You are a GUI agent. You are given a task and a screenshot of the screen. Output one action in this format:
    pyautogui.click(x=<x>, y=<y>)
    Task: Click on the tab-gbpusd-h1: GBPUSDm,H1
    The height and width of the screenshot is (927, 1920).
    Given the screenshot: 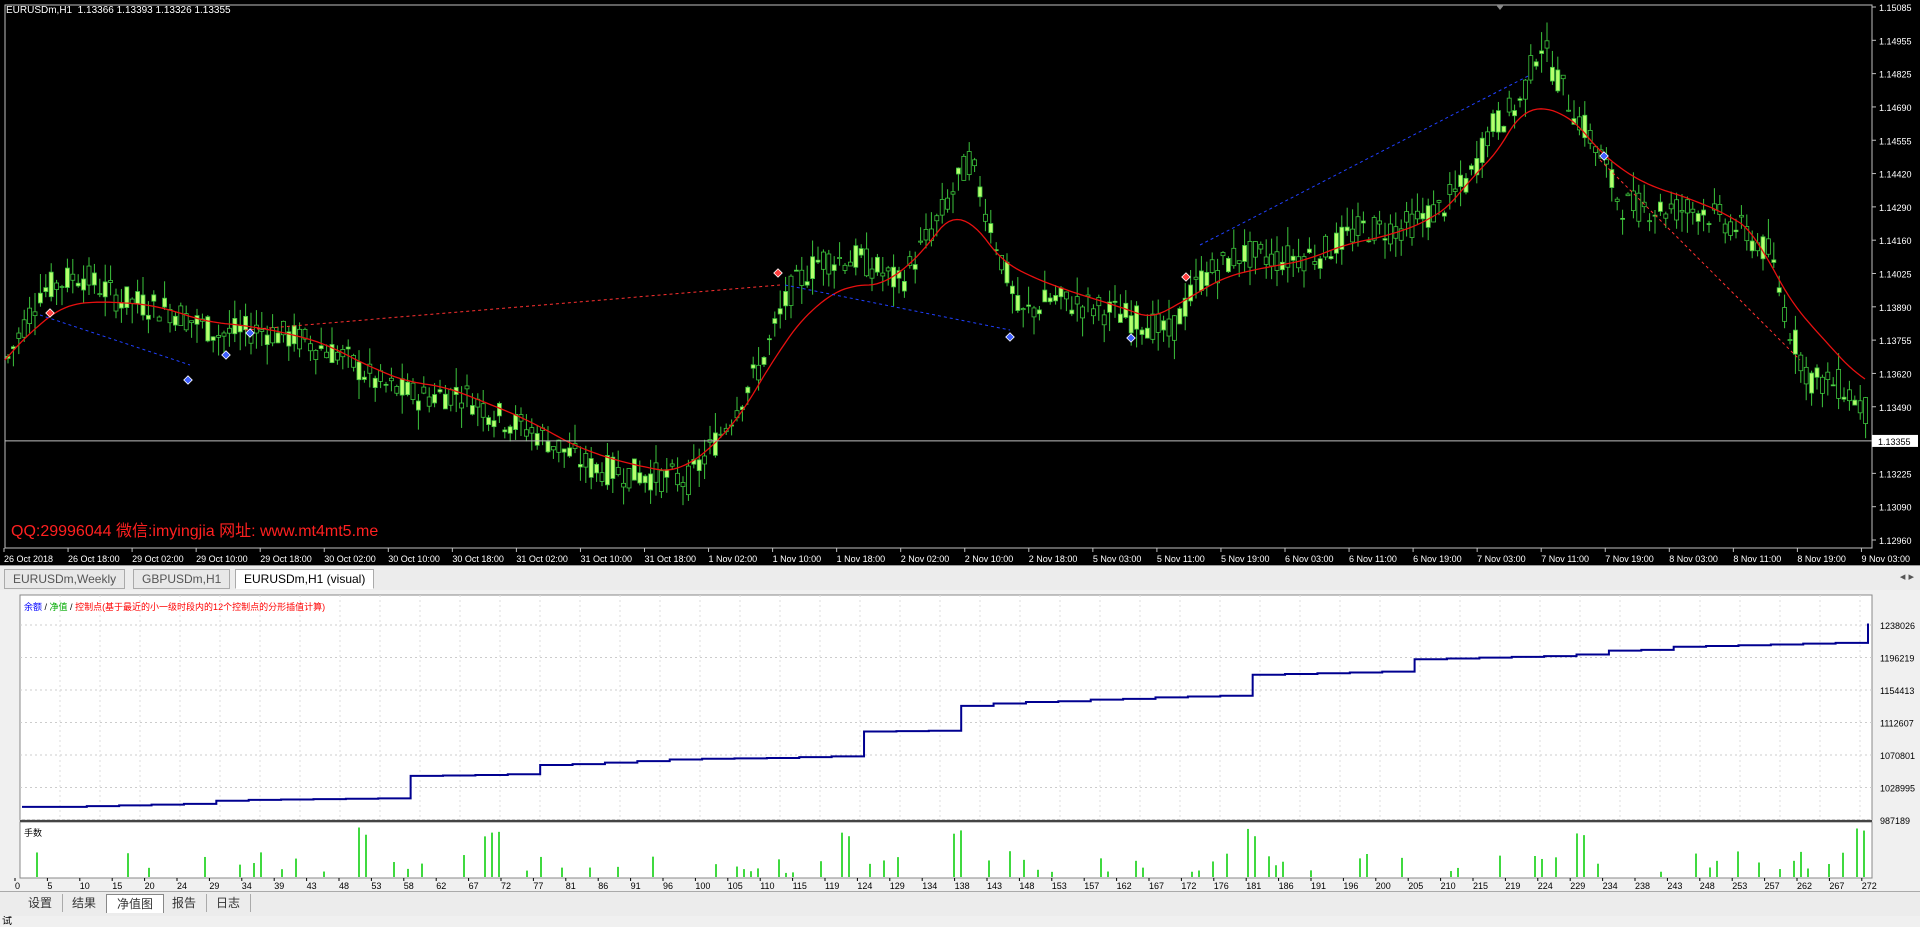 What is the action you would take?
    pyautogui.click(x=182, y=579)
    